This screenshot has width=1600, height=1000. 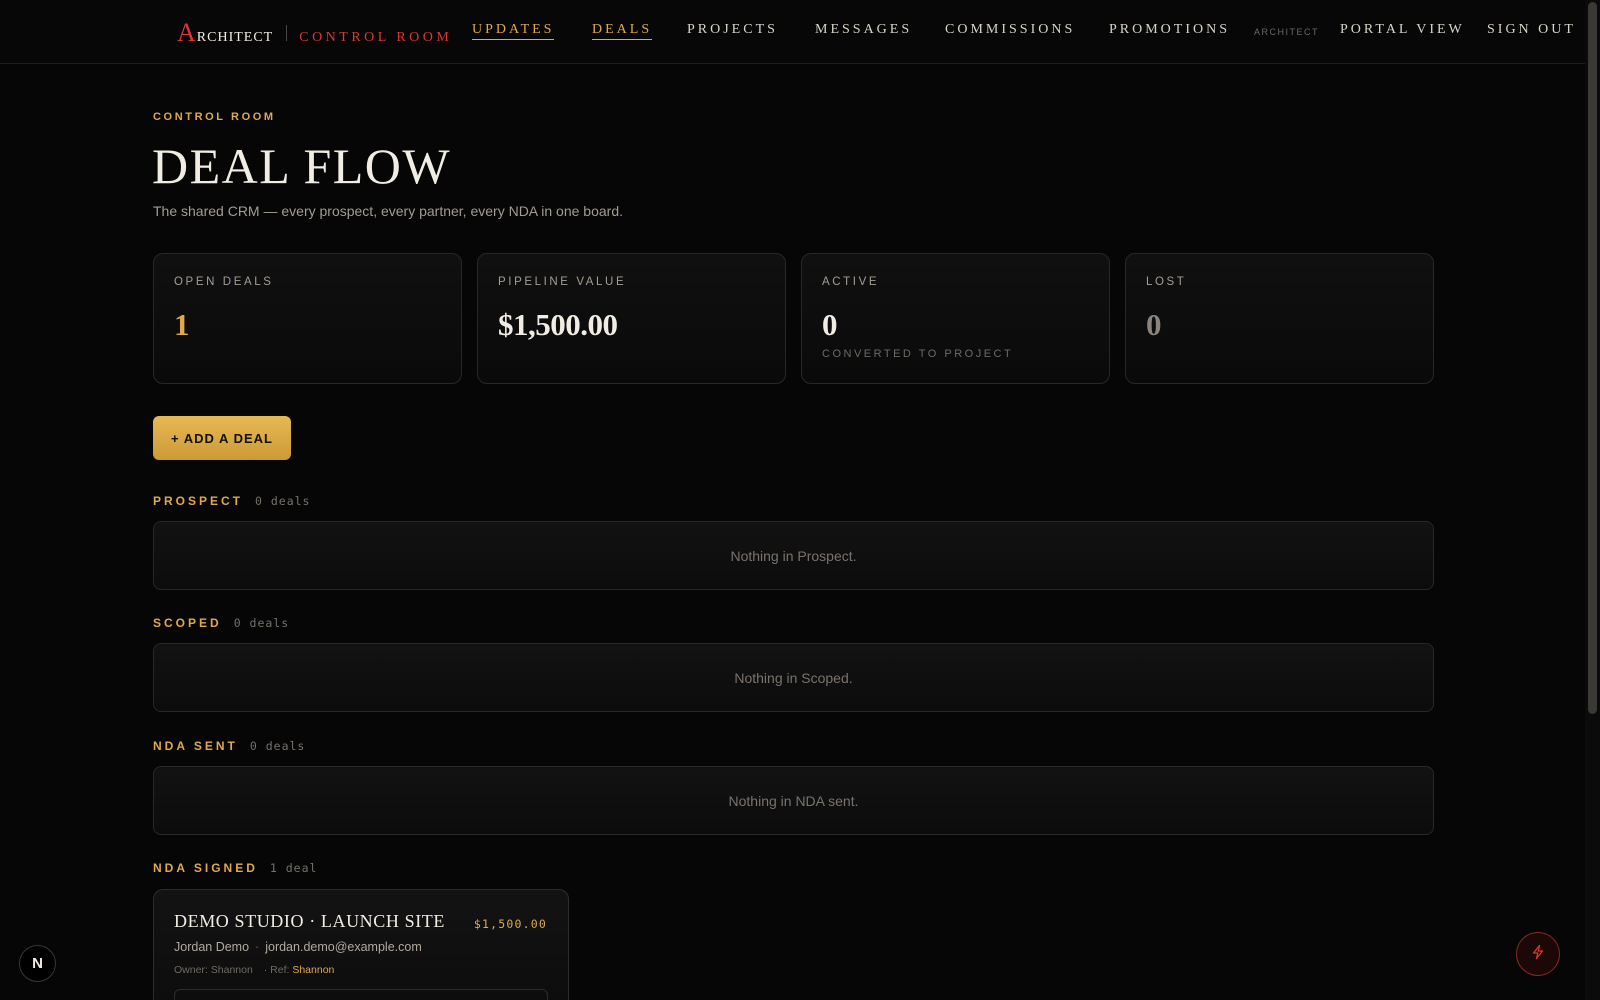 What do you see at coordinates (1010, 30) in the screenshot?
I see `nav-commissions: COMMISSIONS` at bounding box center [1010, 30].